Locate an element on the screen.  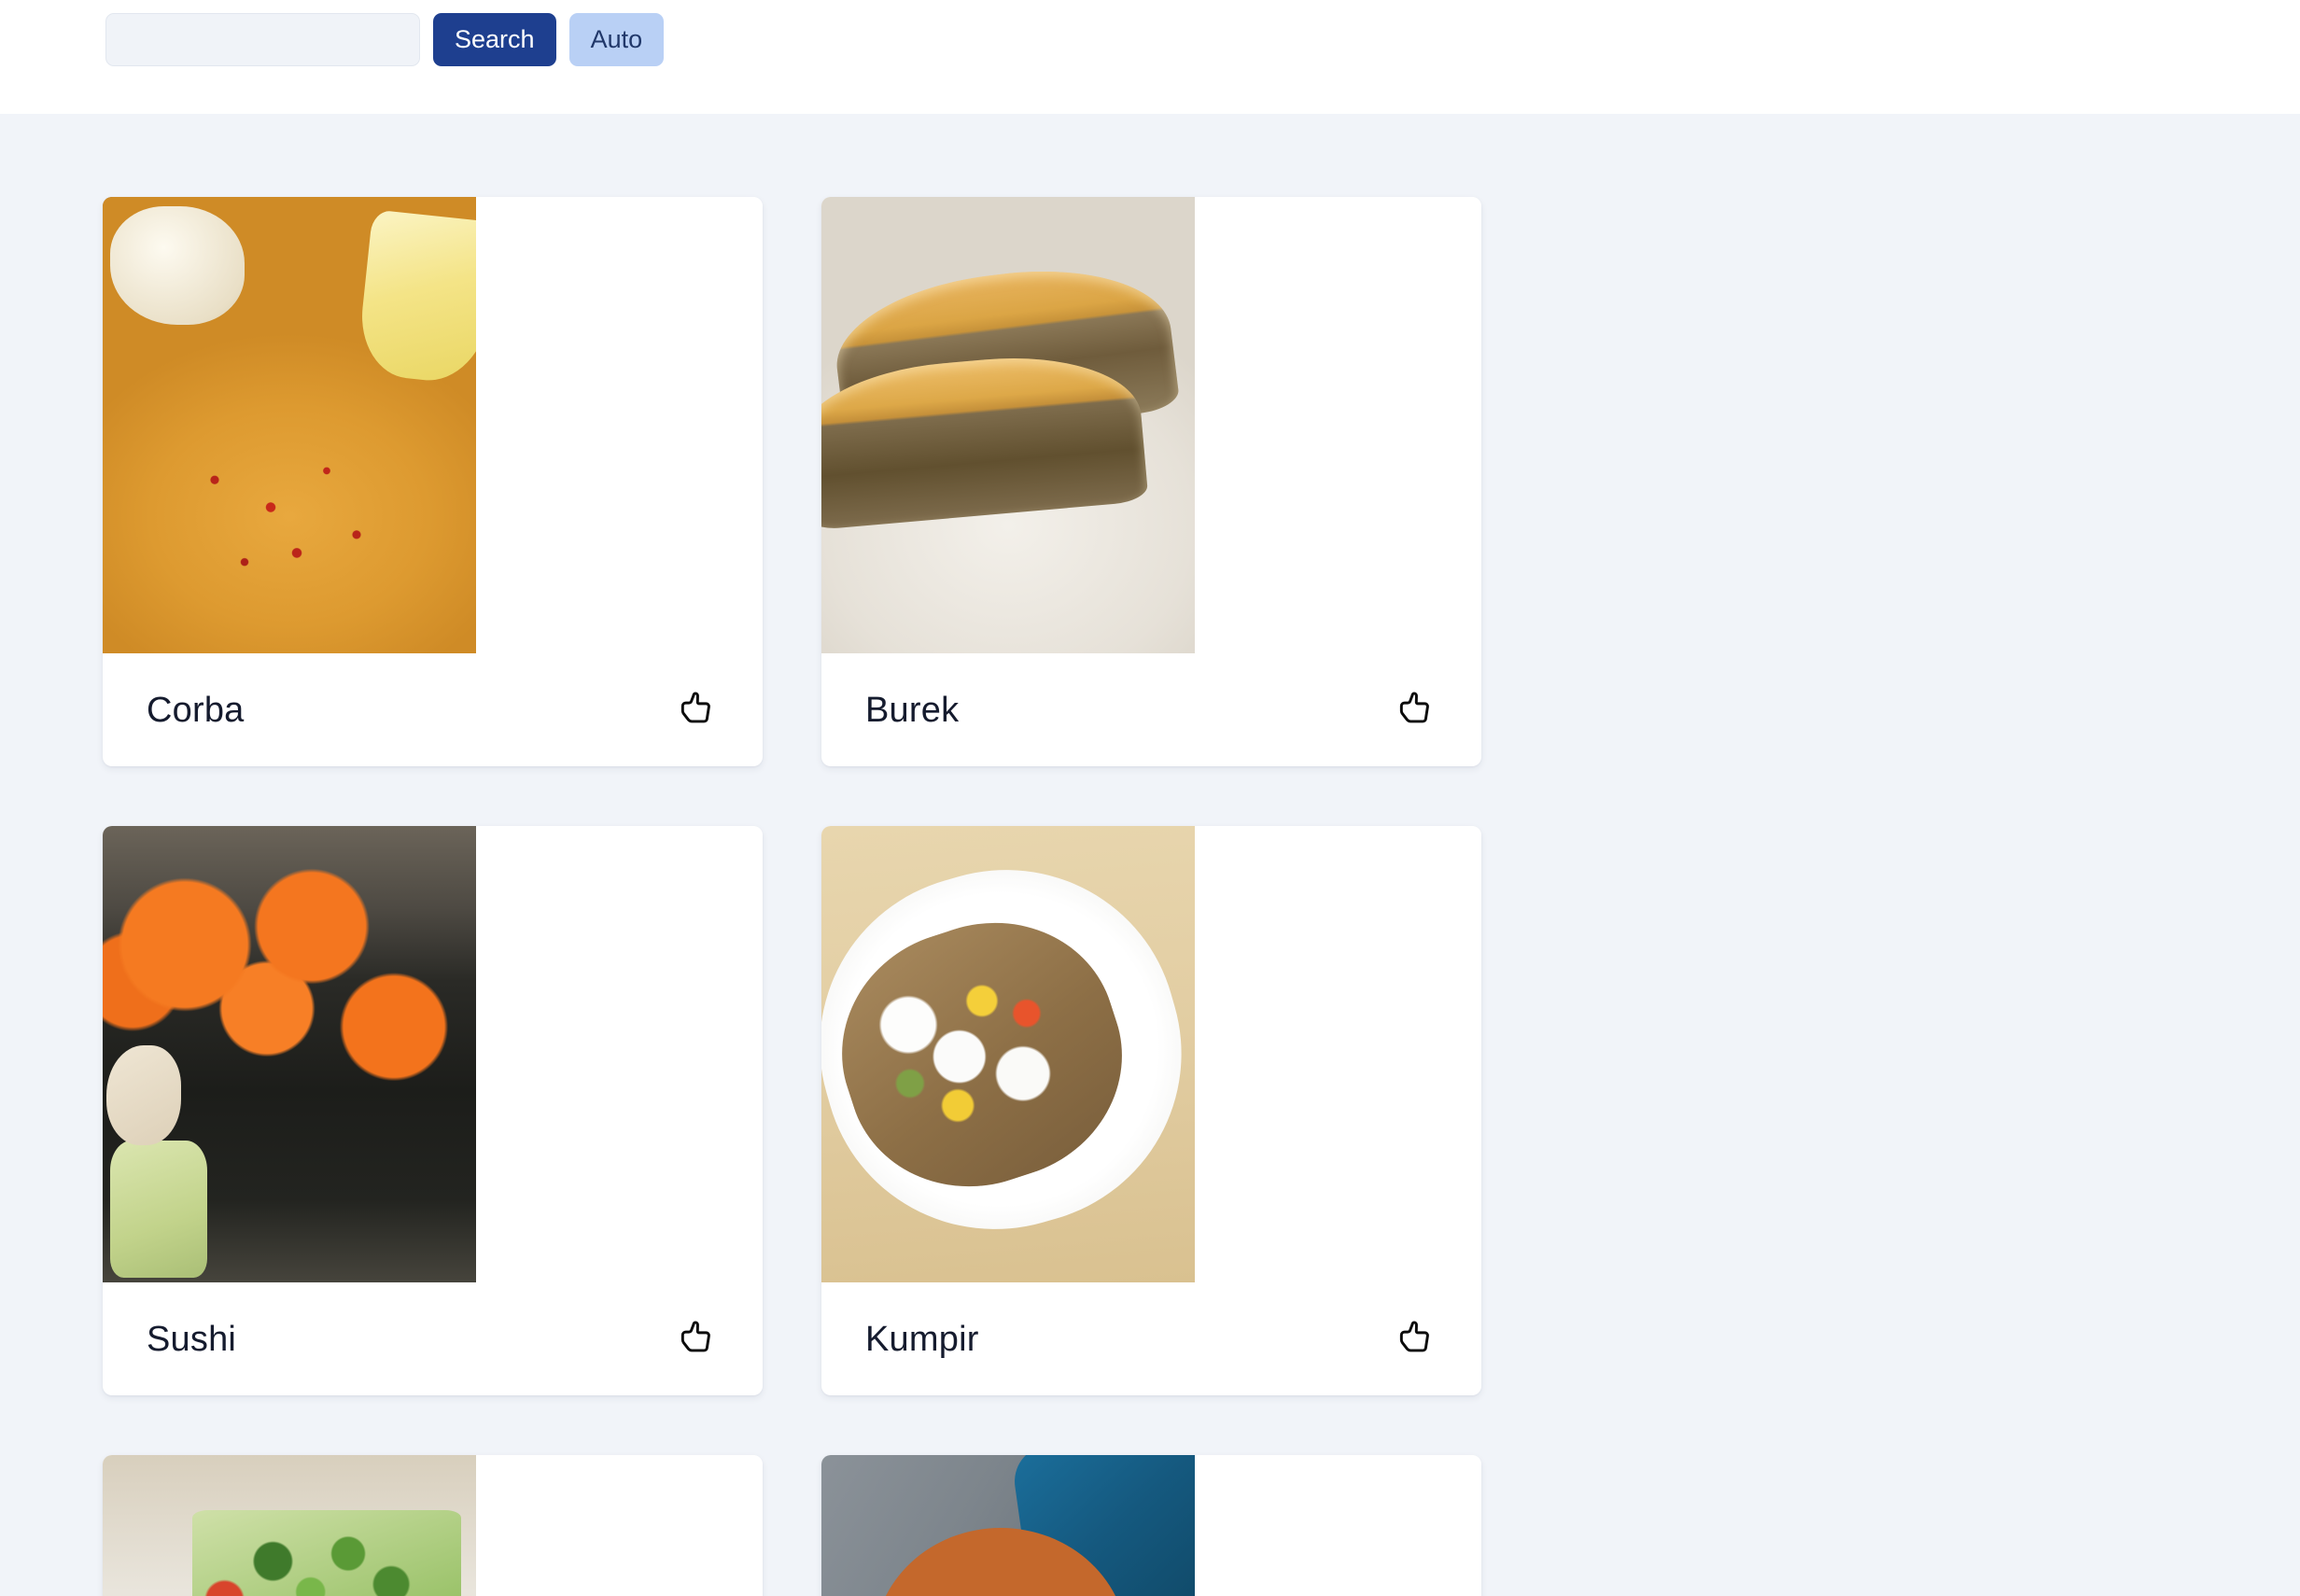
food-photo-corba is located at coordinates (289, 425).